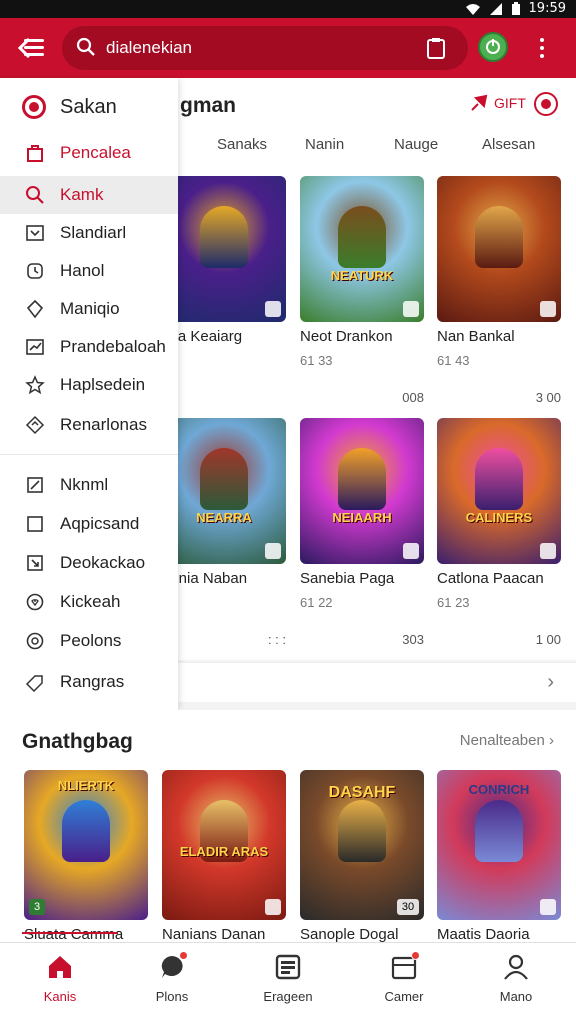  I want to click on drawer-item-8: Nknml, so click(89, 485).